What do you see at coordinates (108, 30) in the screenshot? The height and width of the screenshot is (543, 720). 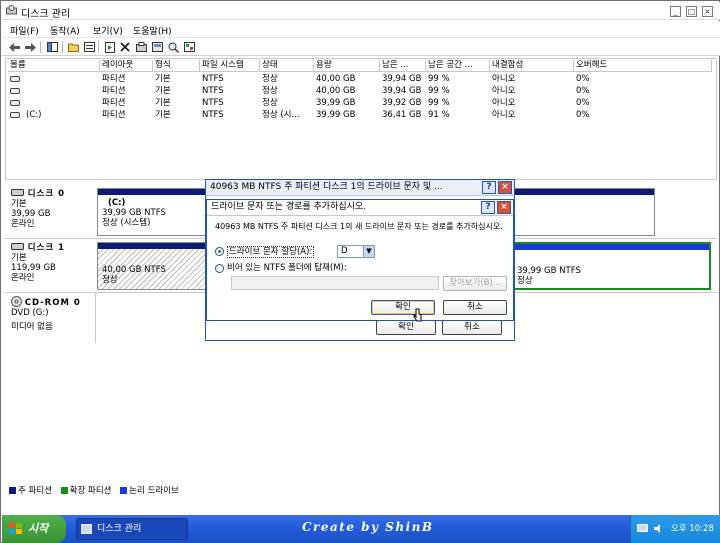 I see `menu-view: 보기(V)` at bounding box center [108, 30].